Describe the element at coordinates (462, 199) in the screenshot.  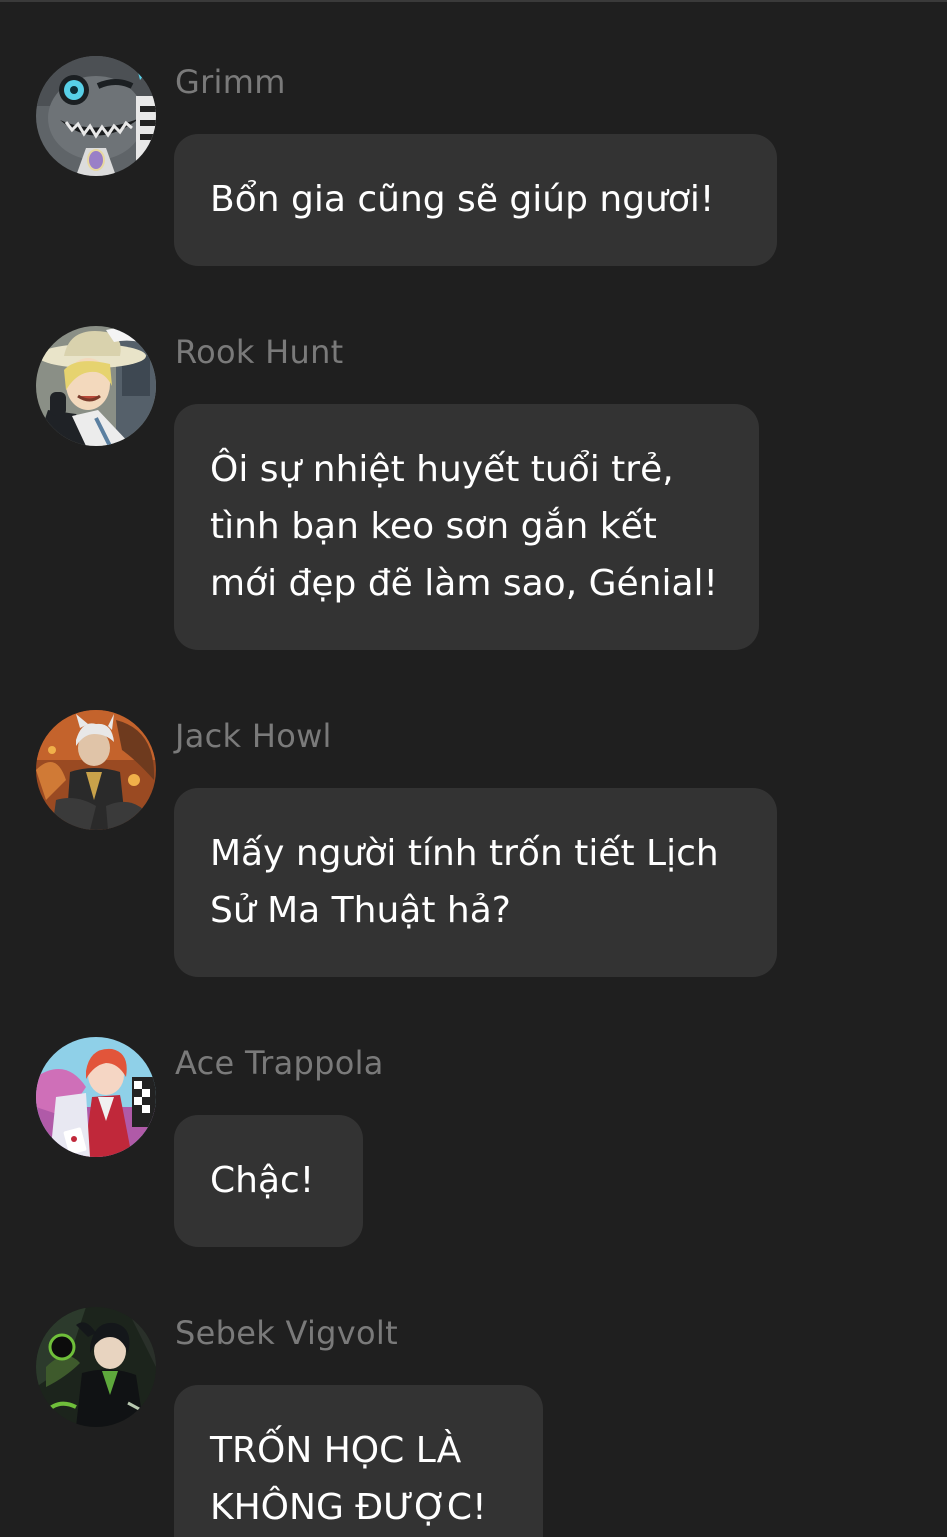
I see `message-text: Bổn gia cũng sẽ giúp ngươi!` at that location.